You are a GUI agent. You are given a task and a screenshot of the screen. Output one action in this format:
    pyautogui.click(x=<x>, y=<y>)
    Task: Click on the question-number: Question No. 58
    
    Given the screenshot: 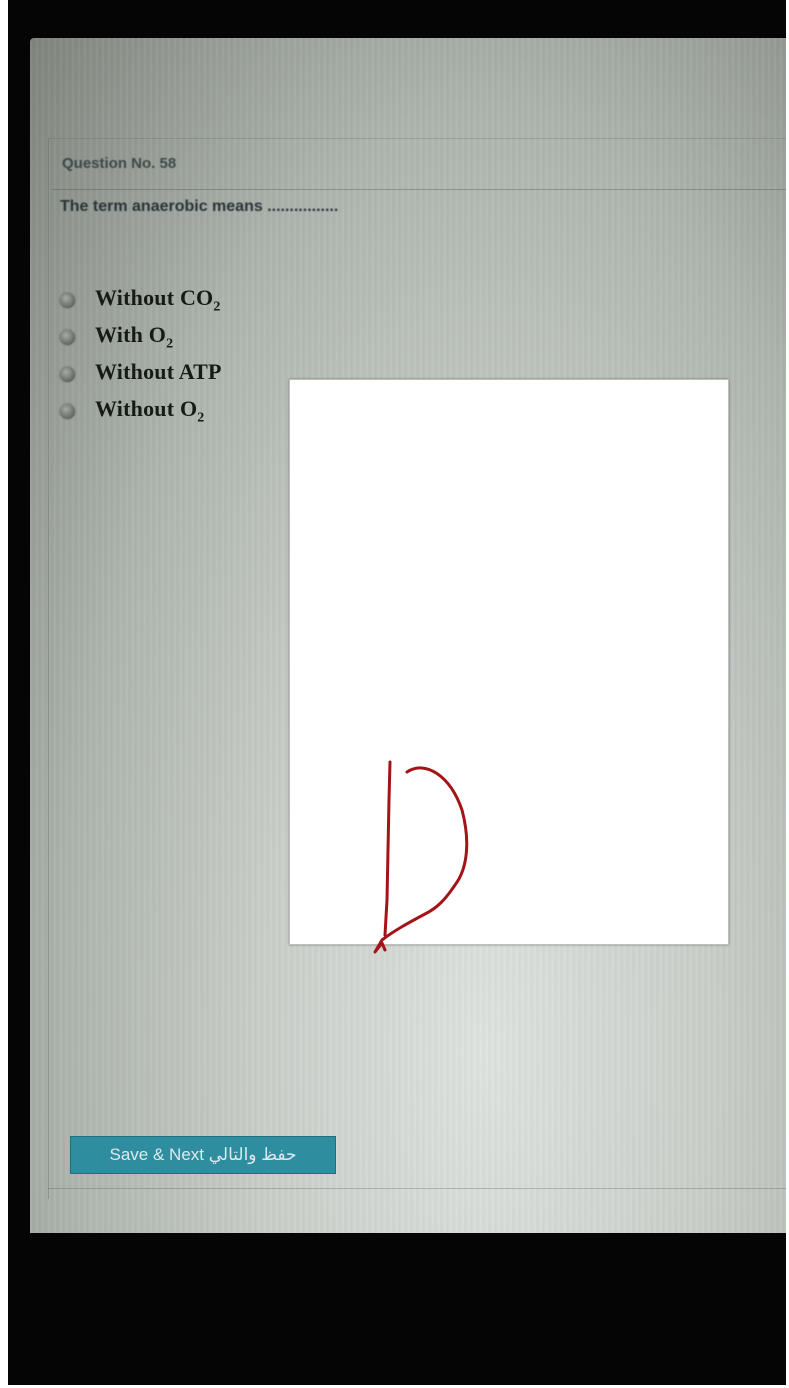 What is the action you would take?
    pyautogui.click(x=119, y=163)
    